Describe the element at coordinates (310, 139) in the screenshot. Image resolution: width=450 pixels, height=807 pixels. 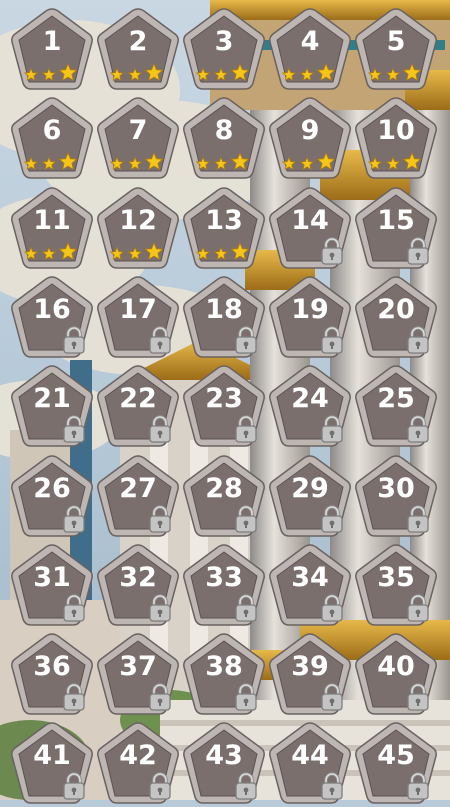
I see `level-button-9: 9` at that location.